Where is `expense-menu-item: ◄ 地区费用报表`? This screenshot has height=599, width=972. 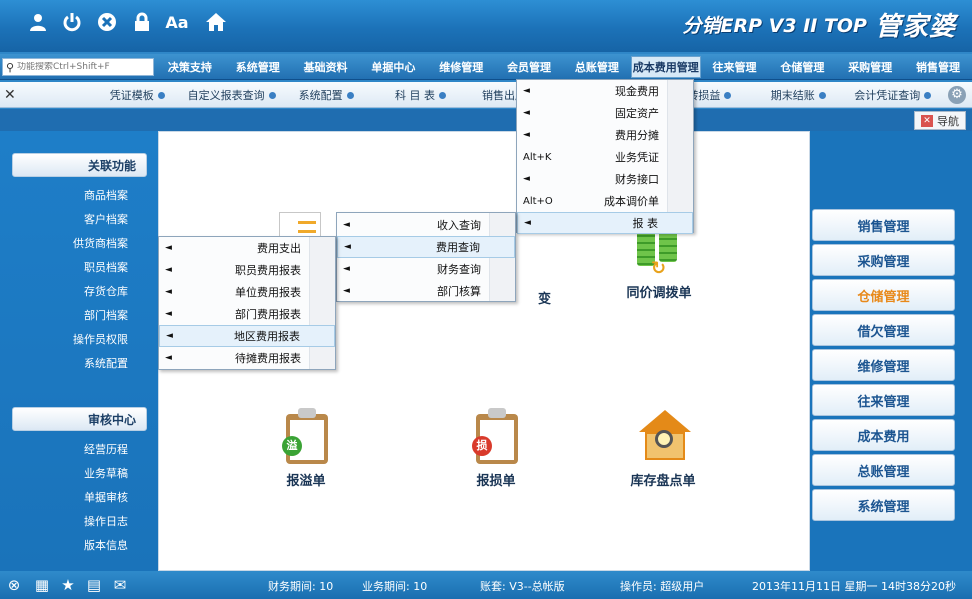 expense-menu-item: ◄ 地区费用报表 is located at coordinates (247, 336).